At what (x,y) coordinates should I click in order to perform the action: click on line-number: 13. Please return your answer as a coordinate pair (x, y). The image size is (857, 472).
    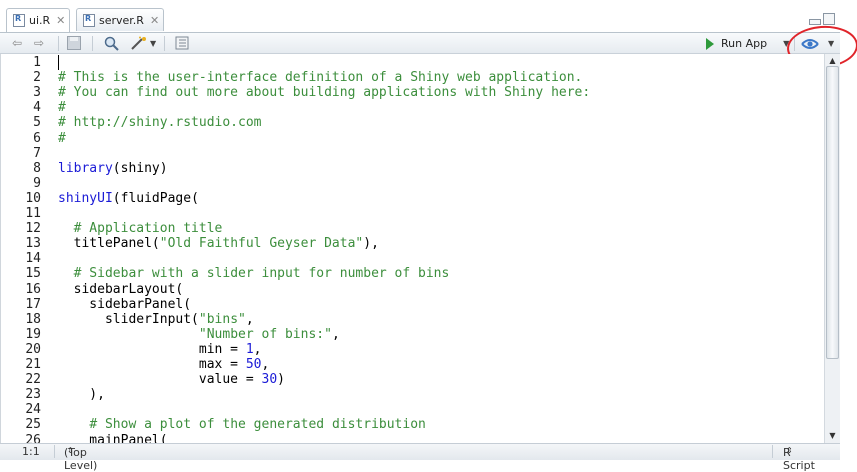
    Looking at the image, I should click on (33, 244).